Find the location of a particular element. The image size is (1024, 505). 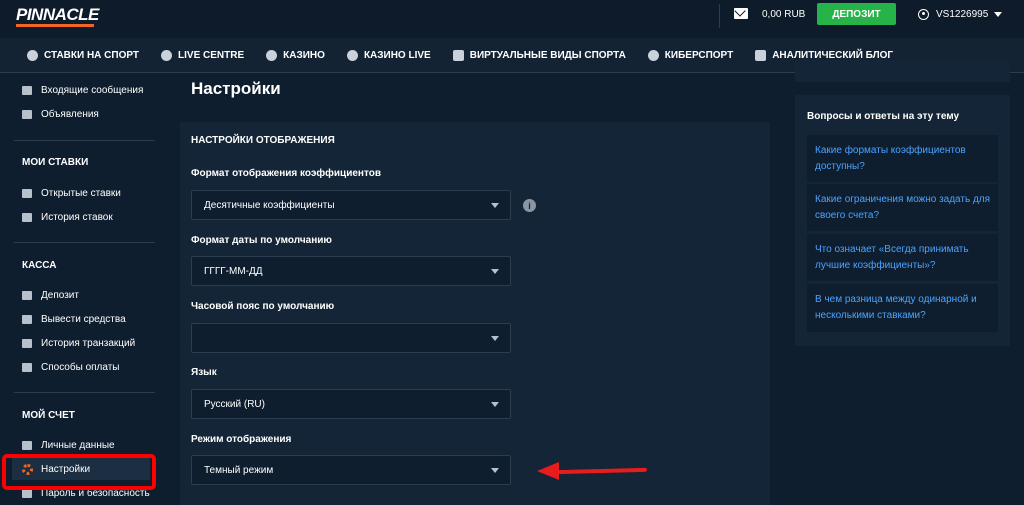

sidebar-item-withdraw: Вывести средства is located at coordinates (74, 319).